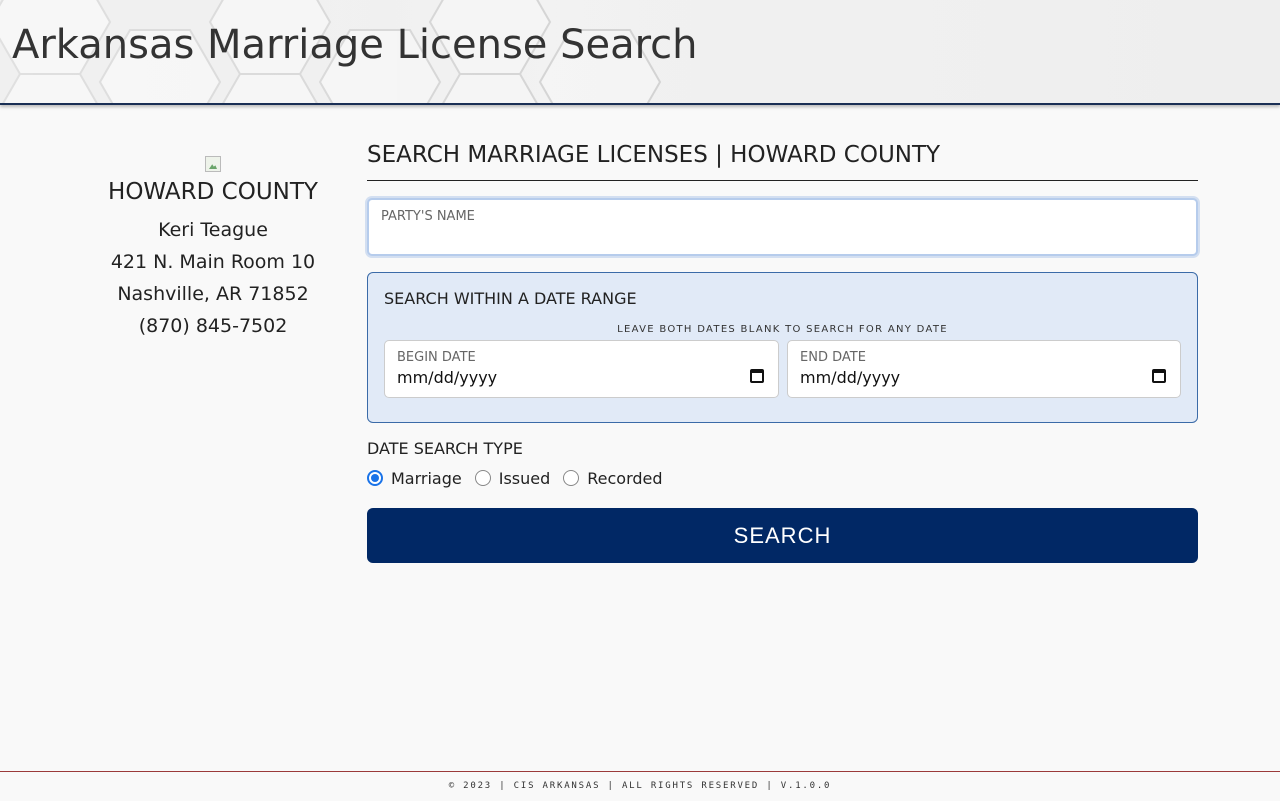  What do you see at coordinates (581, 369) in the screenshot?
I see `begin-date-field: BEGIN DATE mm/dd/yyyy` at bounding box center [581, 369].